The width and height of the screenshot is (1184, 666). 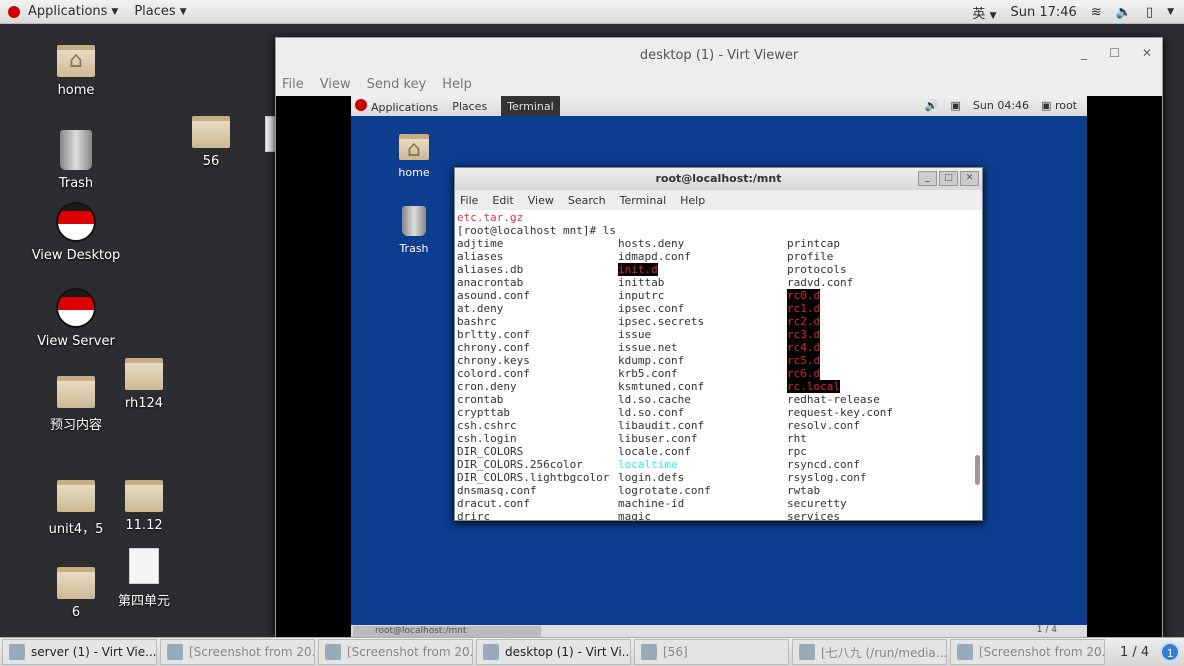 What do you see at coordinates (711, 652) in the screenshot?
I see `taskbar-item: [56]` at bounding box center [711, 652].